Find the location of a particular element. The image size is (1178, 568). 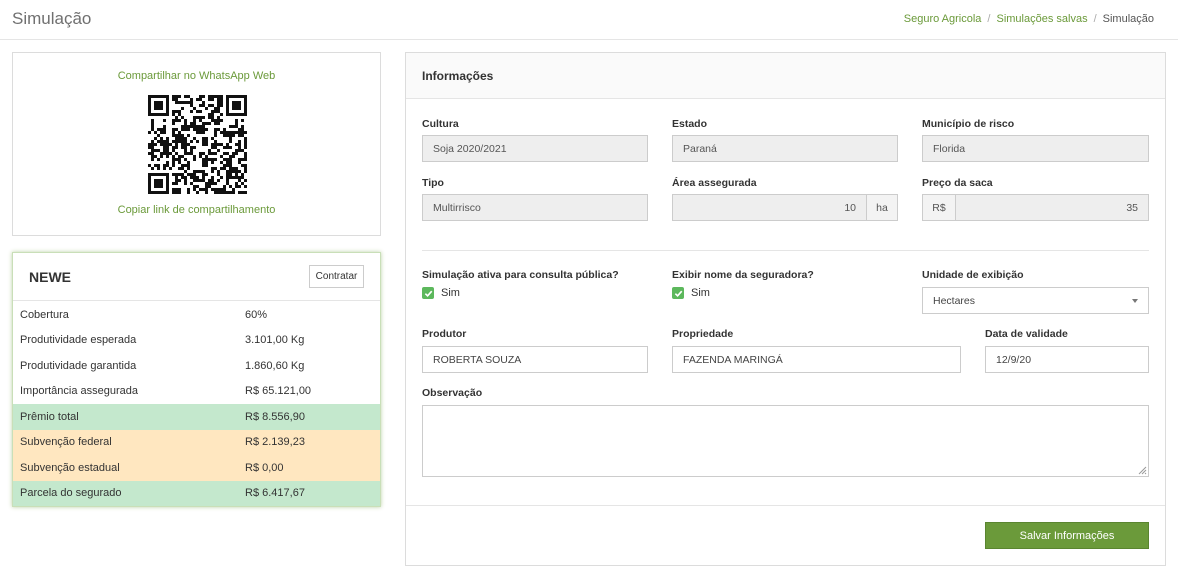

quote-row-importancia-assegurada: Importância assegurada R$ 65.121,00 is located at coordinates (196, 392).